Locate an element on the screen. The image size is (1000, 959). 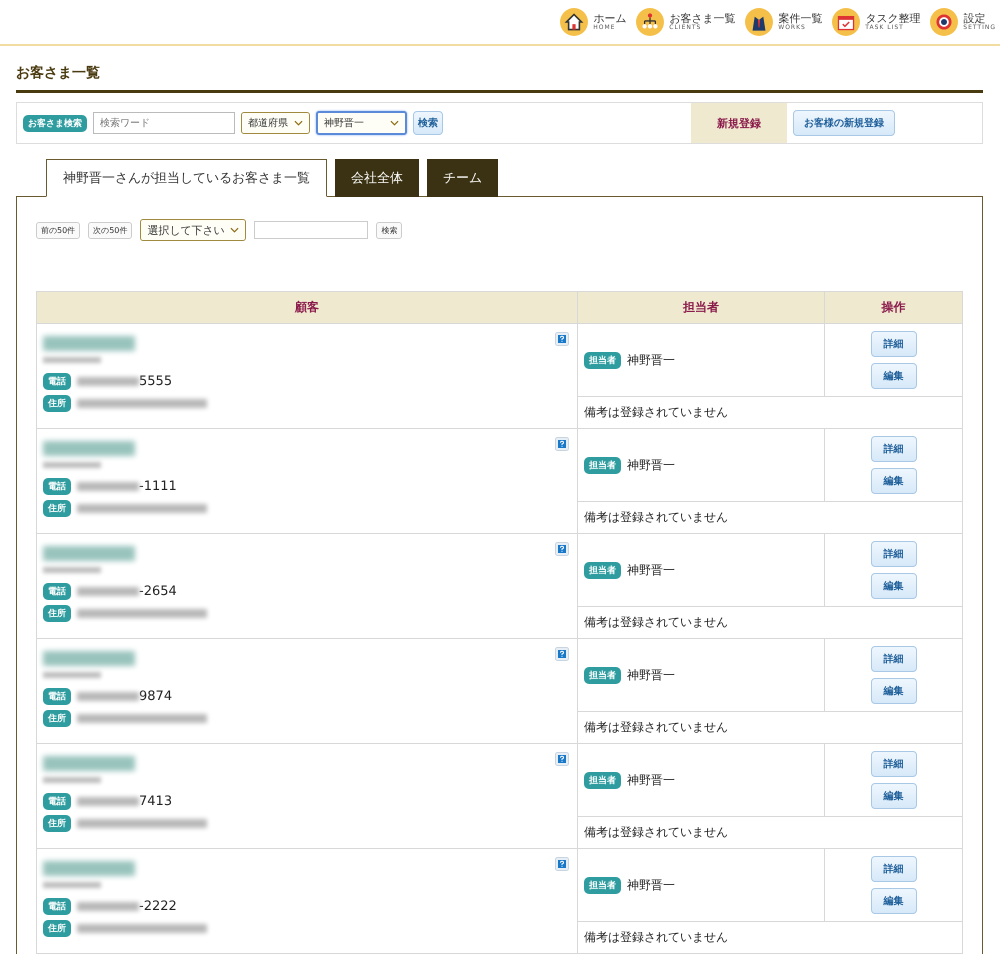
prev-page-button: 前の50件 is located at coordinates (58, 230).